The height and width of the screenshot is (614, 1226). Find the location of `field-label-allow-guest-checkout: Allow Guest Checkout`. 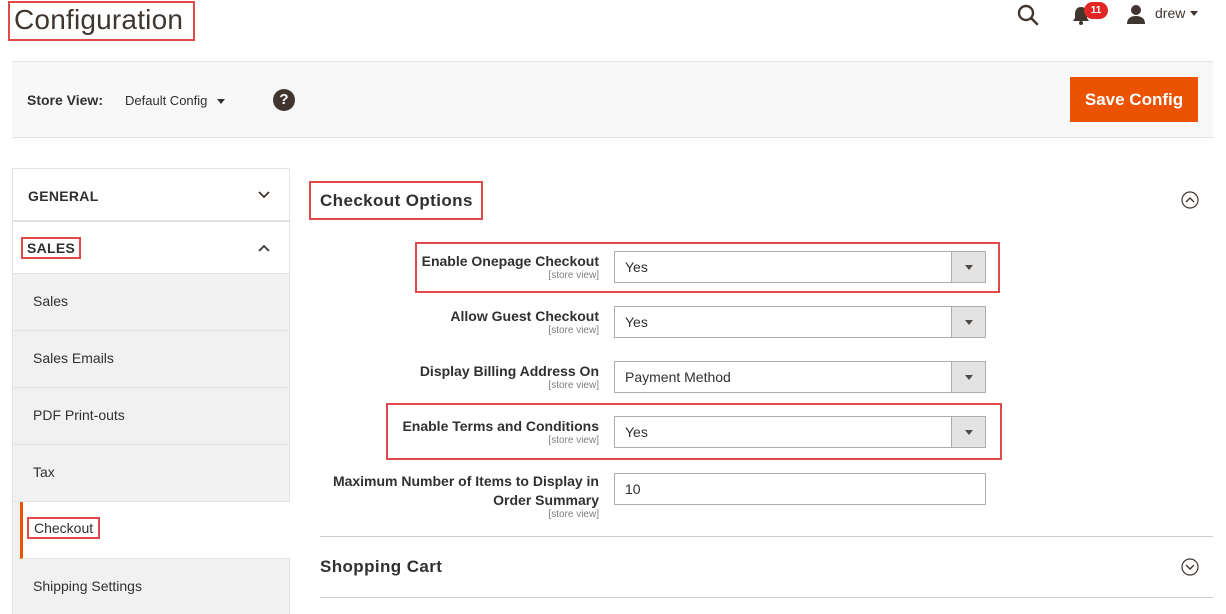

field-label-allow-guest-checkout: Allow Guest Checkout is located at coordinates (524, 316).